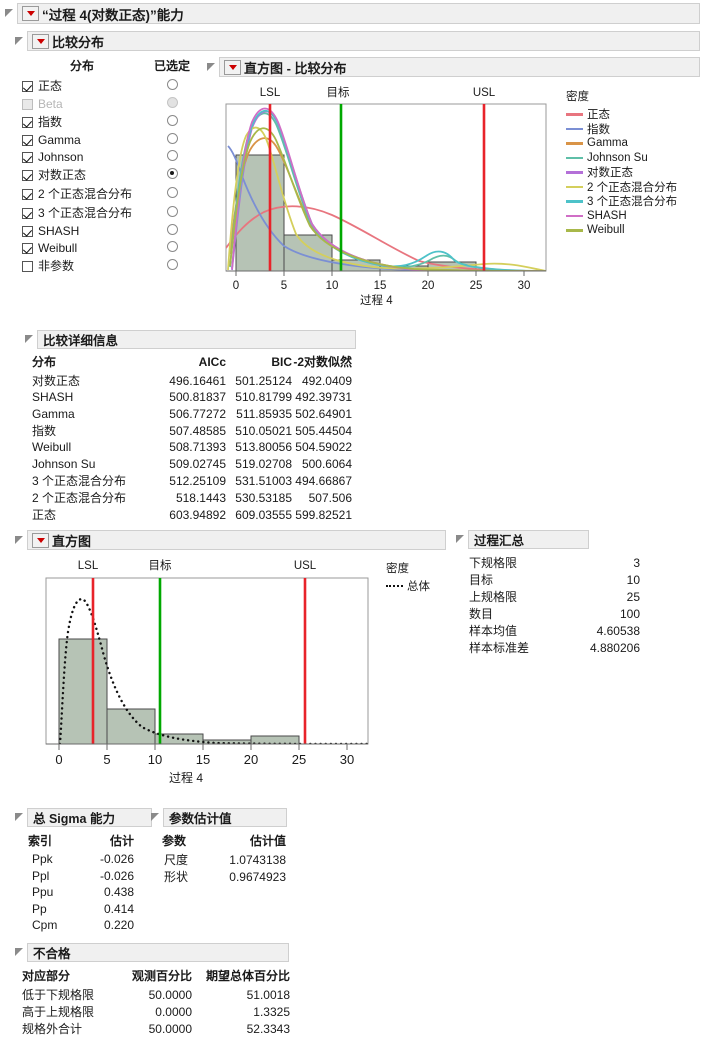 This screenshot has height=1038, width=704. I want to click on table-cell: 507.48585, so click(197, 430).